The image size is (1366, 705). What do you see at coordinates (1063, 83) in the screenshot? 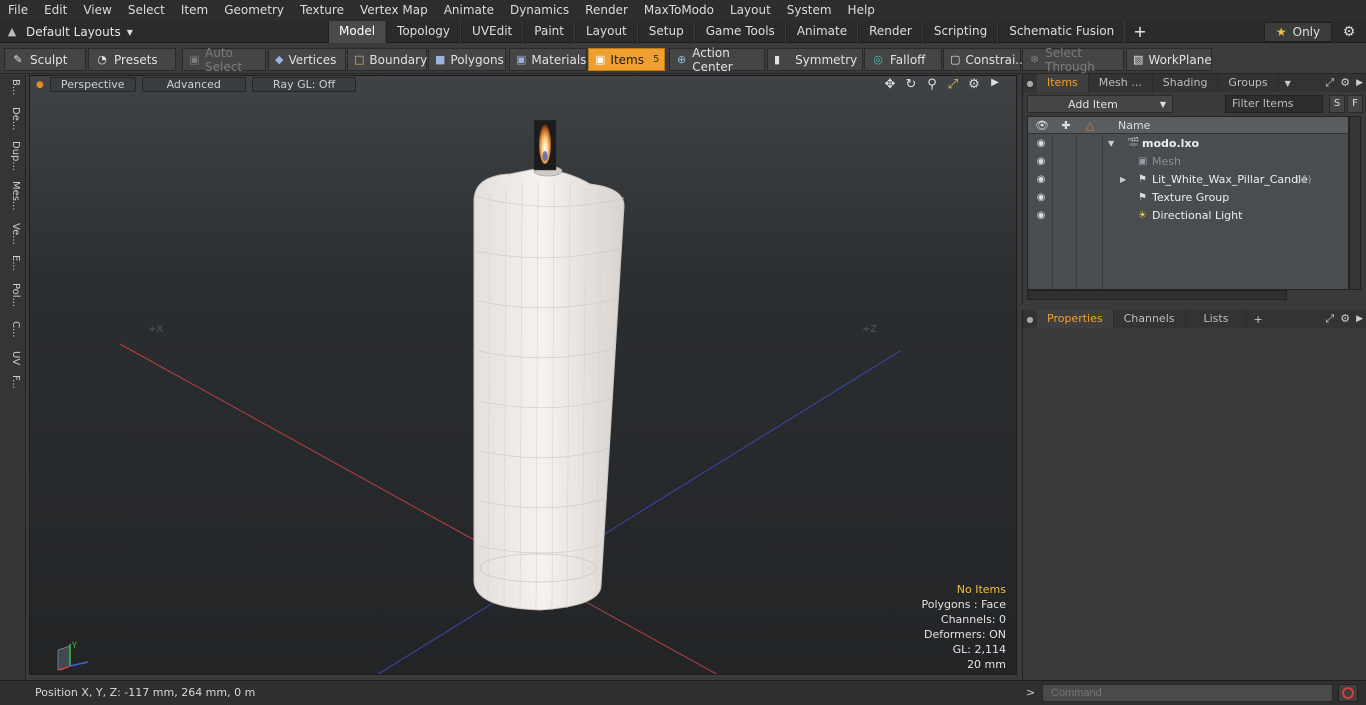
I see `tab-items: Items` at bounding box center [1063, 83].